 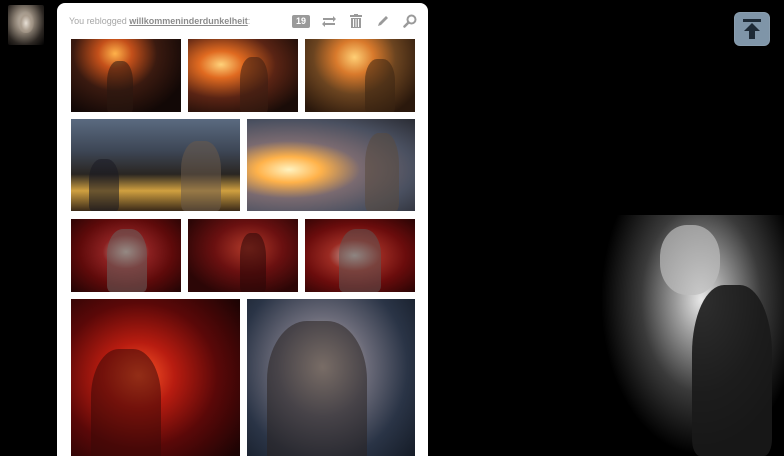 I want to click on post-controls: 19, so click(x=354, y=21).